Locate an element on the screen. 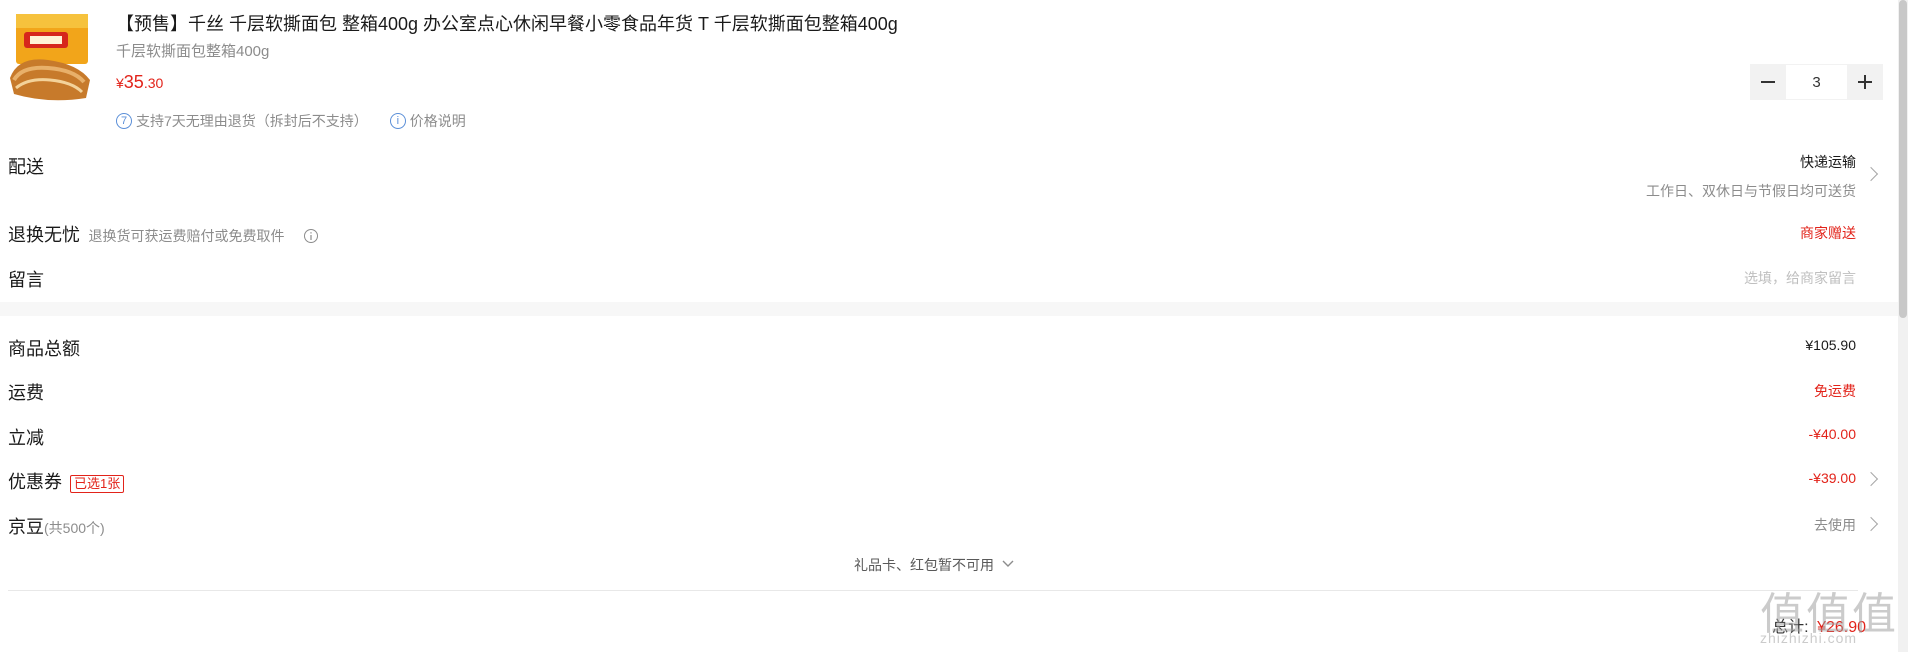 This screenshot has height=652, width=1908. info-icon is located at coordinates (311, 236).